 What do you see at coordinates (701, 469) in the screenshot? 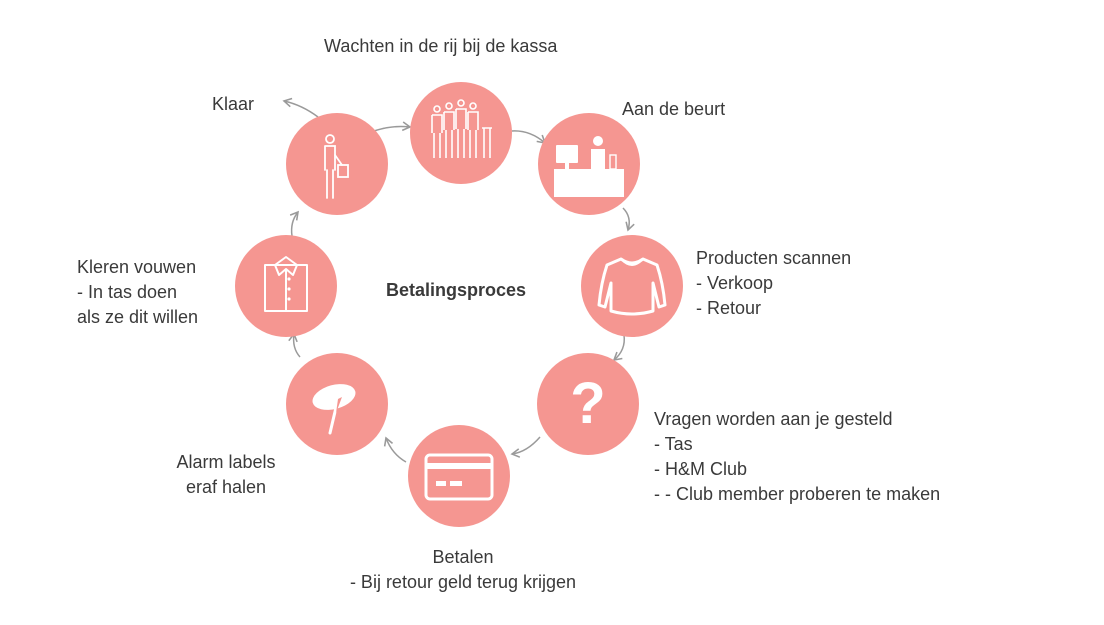
I see `label-line: - H&M Club` at bounding box center [701, 469].